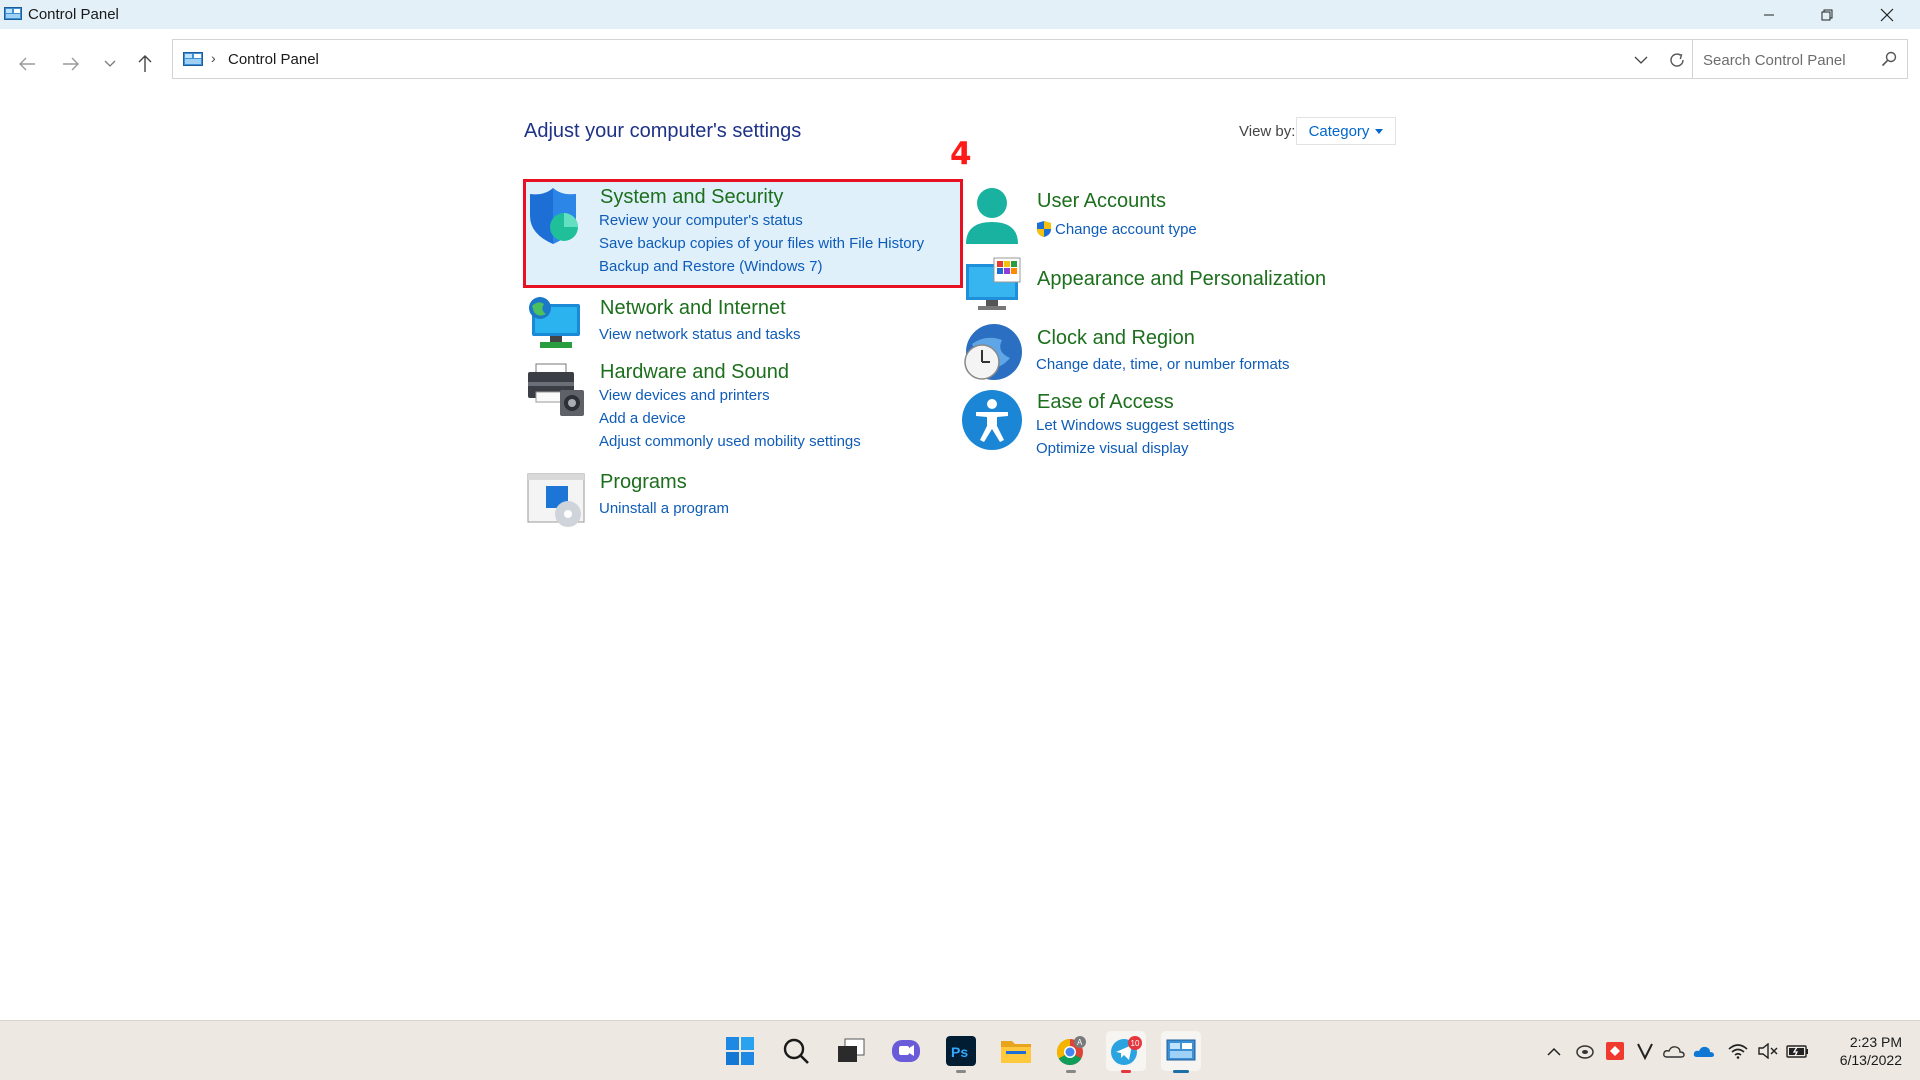 This screenshot has height=1080, width=1920. I want to click on category-appearance-and-personalization: Appearance and Personalization, so click(1177, 284).